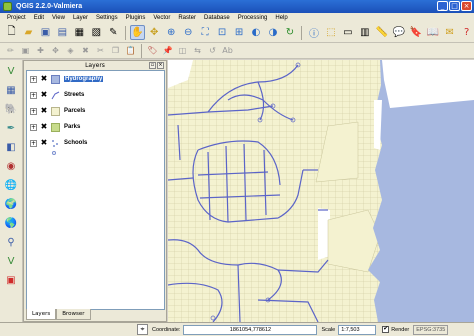  Describe the element at coordinates (49, 6) in the screenshot. I see `window-title: QGIS 2.2.0-Valmiera` at that location.